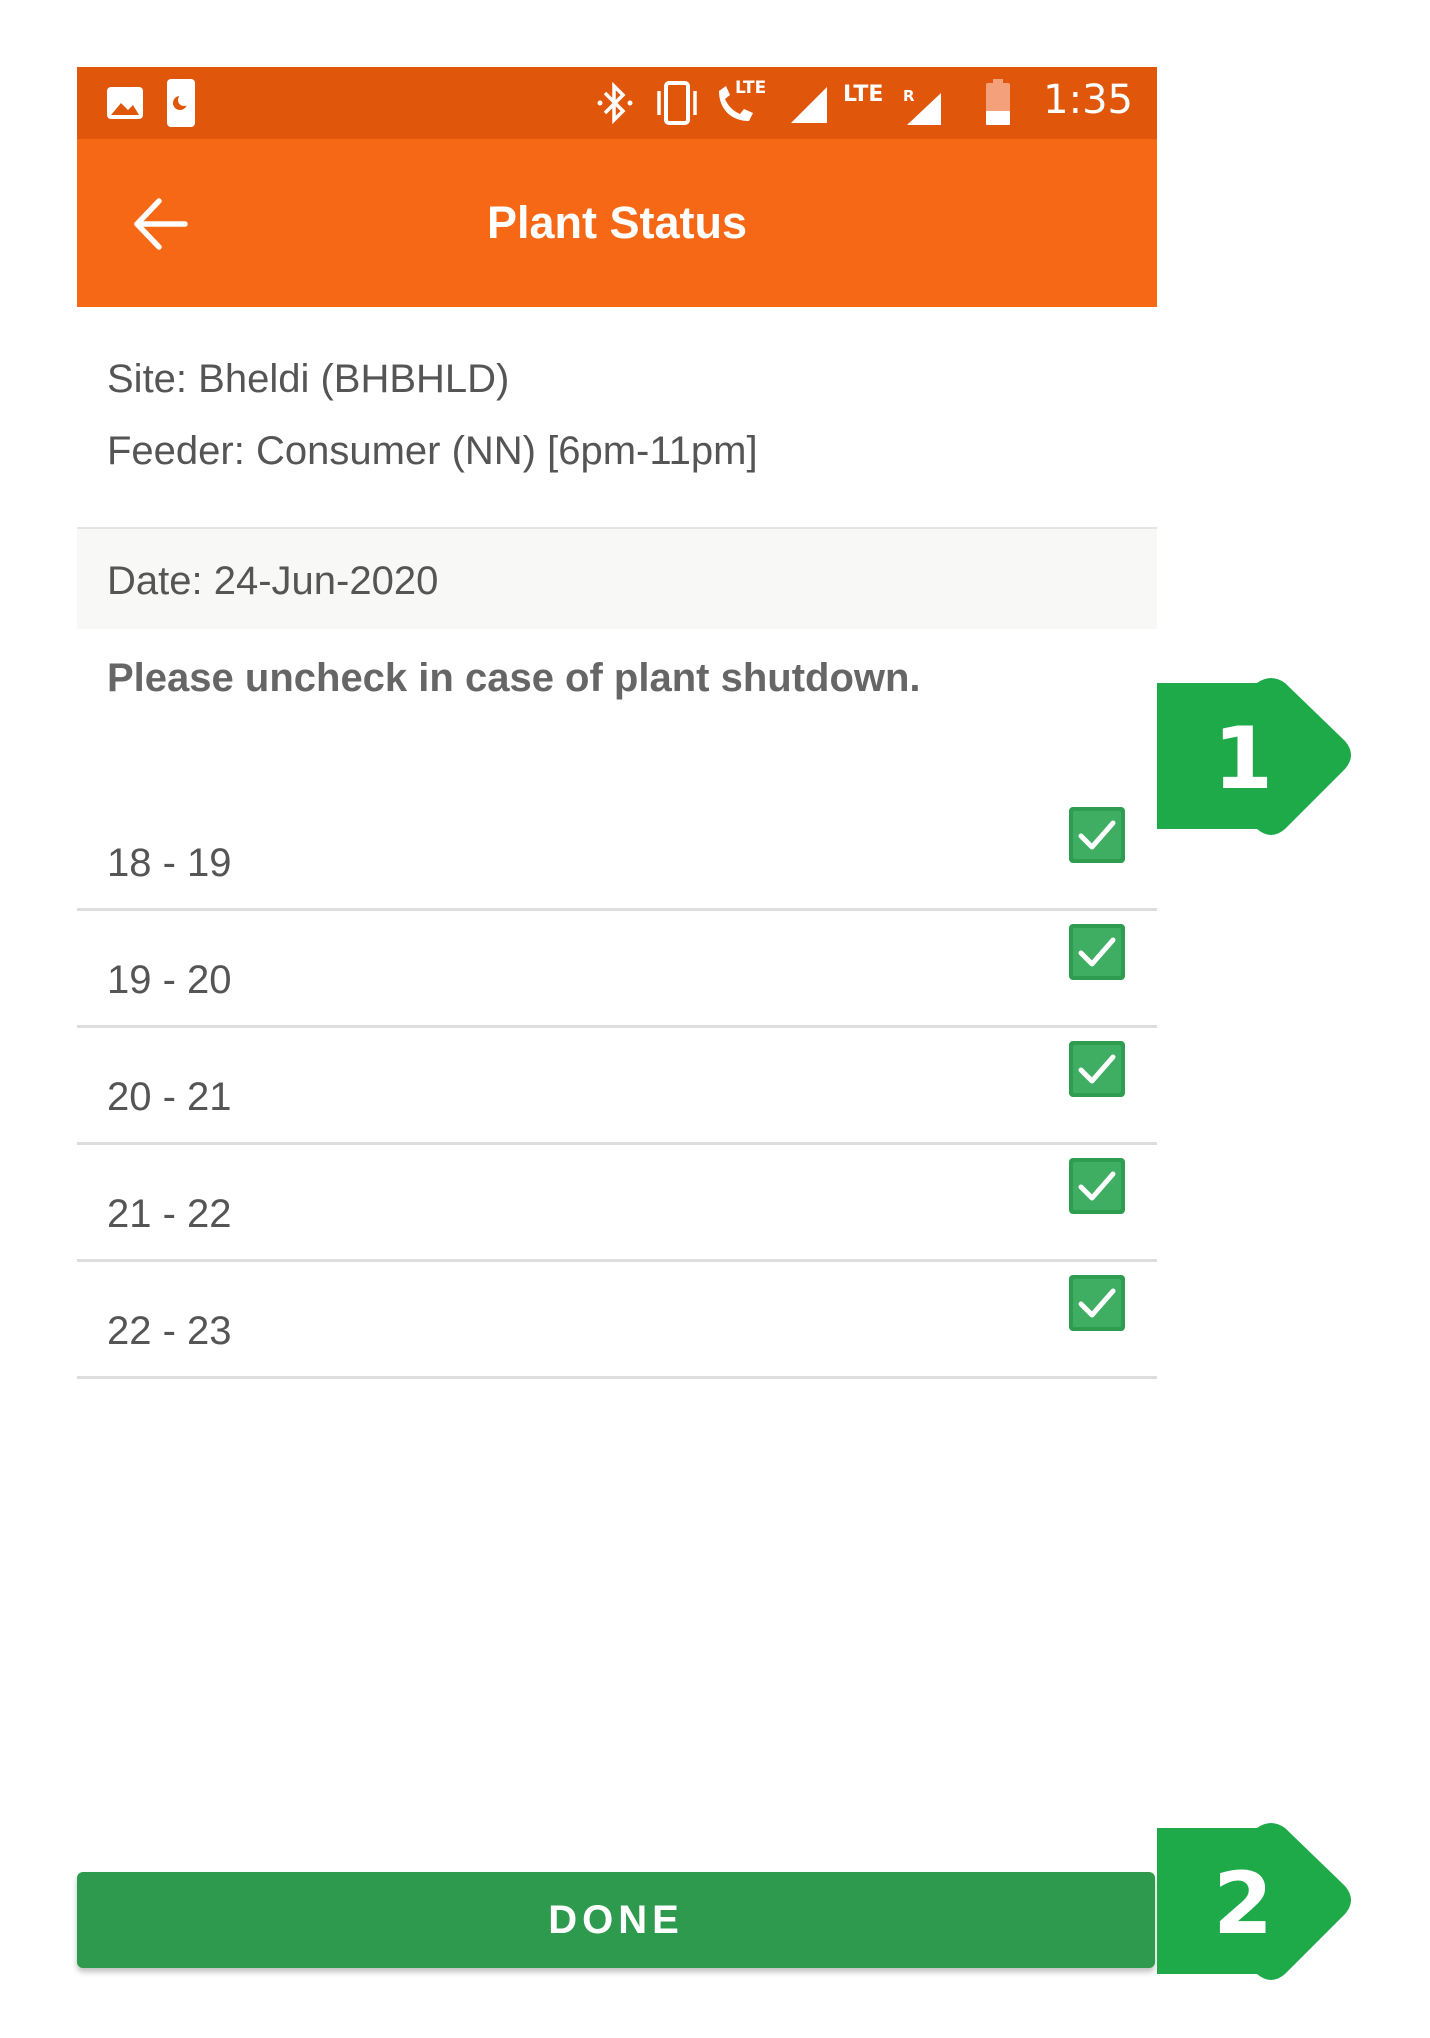 The height and width of the screenshot is (2038, 1430). Describe the element at coordinates (432, 451) in the screenshot. I see `feeder-info: Feeder: Consumer (NN) [6pm-11pm]` at that location.